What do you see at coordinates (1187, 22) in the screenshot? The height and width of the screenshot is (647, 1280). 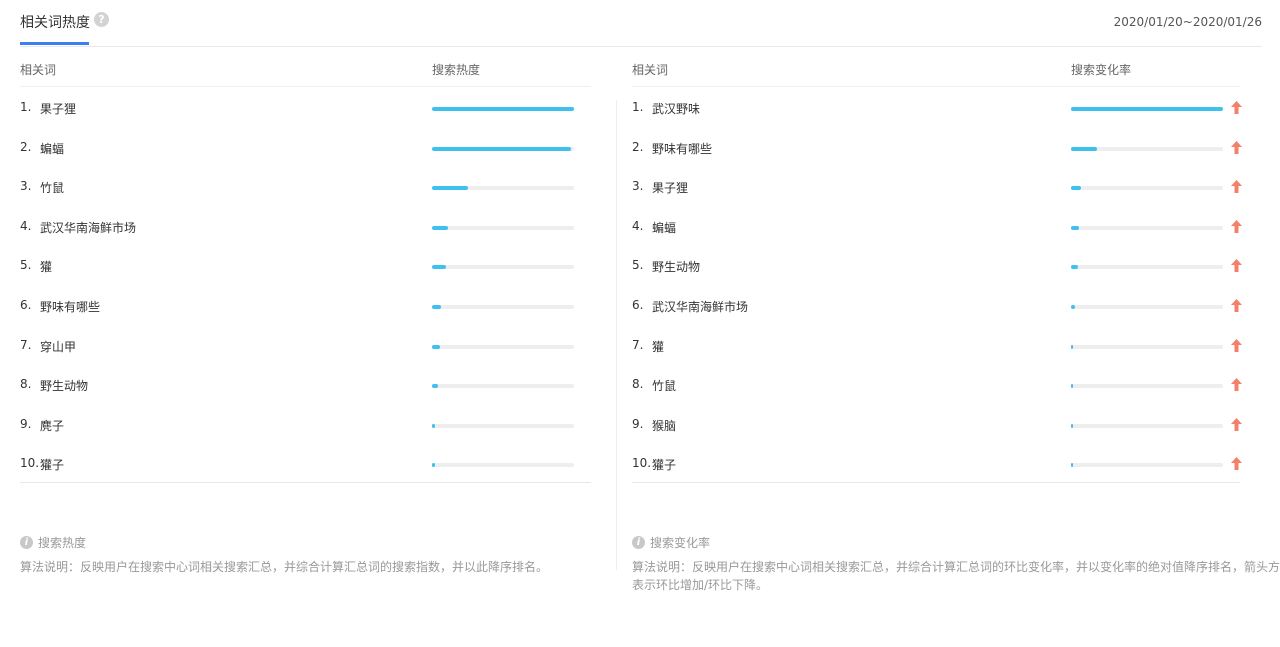 I see `date-range: 2020/01/20~2020/01/26` at bounding box center [1187, 22].